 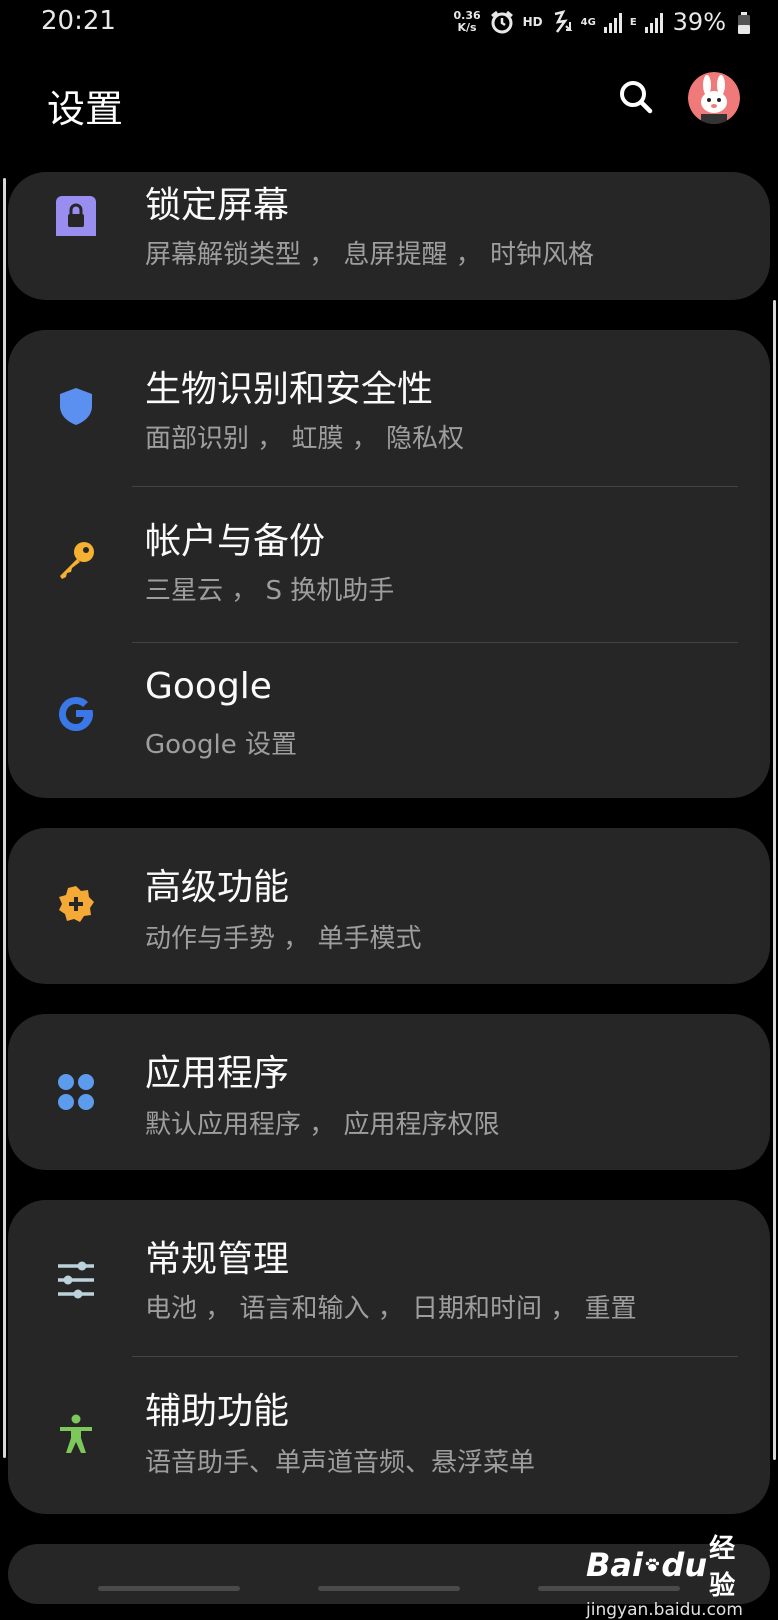 What do you see at coordinates (76, 560) in the screenshot?
I see `key-icon` at bounding box center [76, 560].